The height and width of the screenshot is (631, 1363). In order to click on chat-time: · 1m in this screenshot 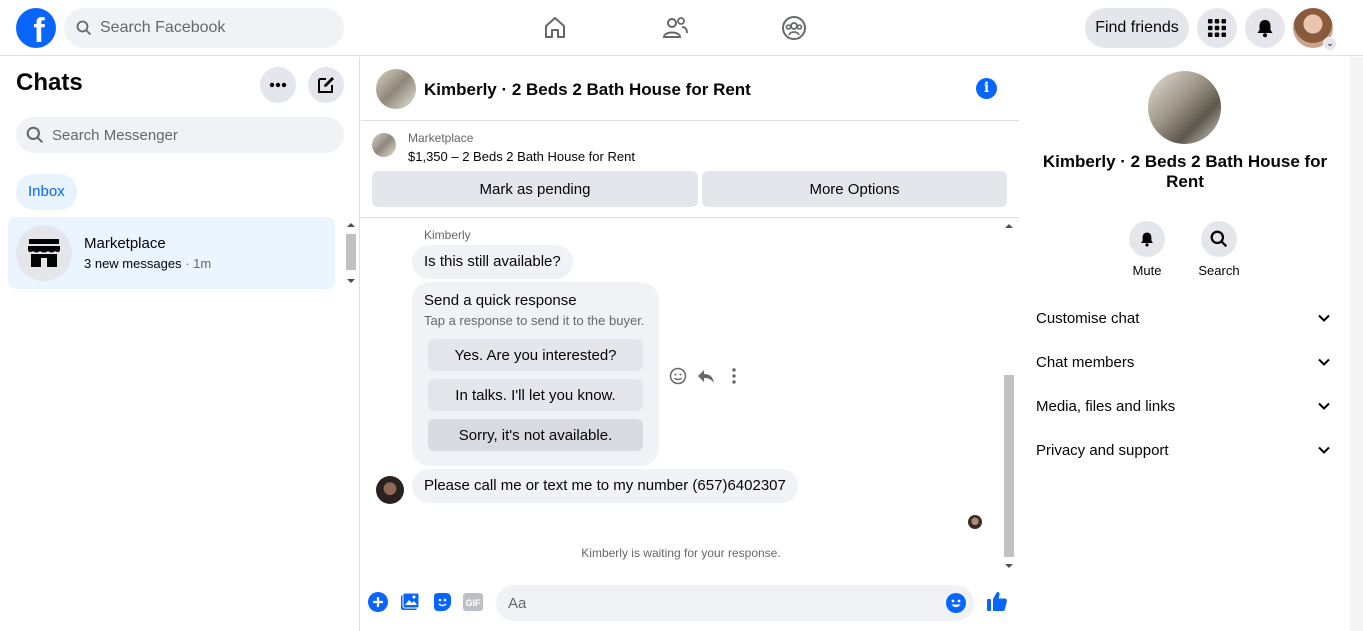, I will do `click(198, 263)`.